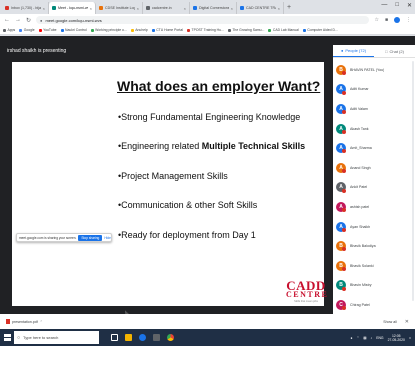 Image resolution: width=415 pixels, height=373 pixels. Describe the element at coordinates (18, 20) in the screenshot. I see `forward-icon: →` at that location.